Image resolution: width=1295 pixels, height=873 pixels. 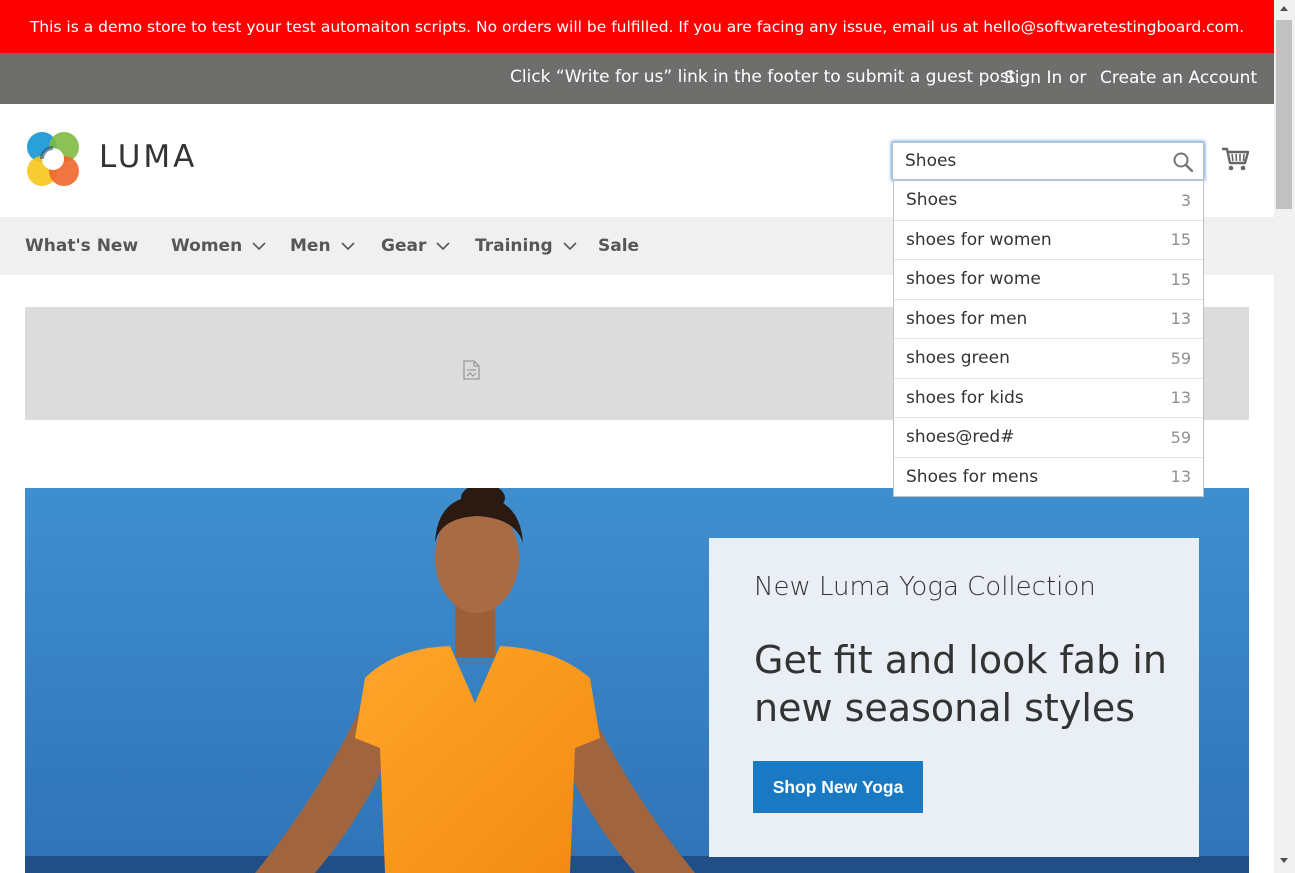 I want to click on suggestion-item: shoes for men 13, so click(x=1048, y=319).